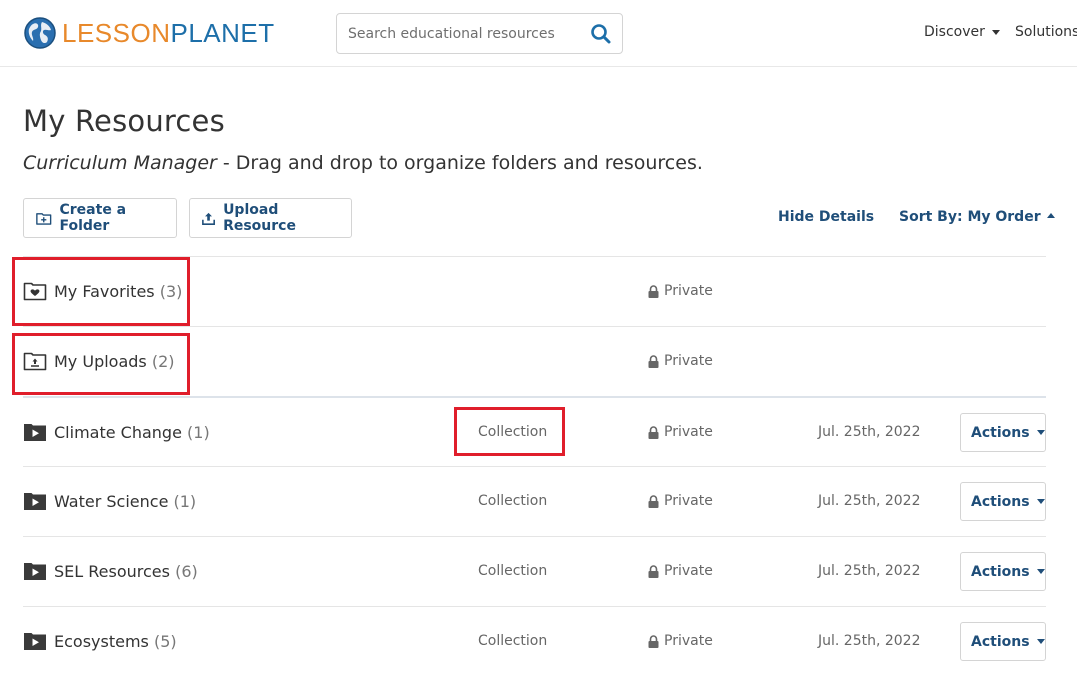  I want to click on nav-discover: Discover, so click(962, 32).